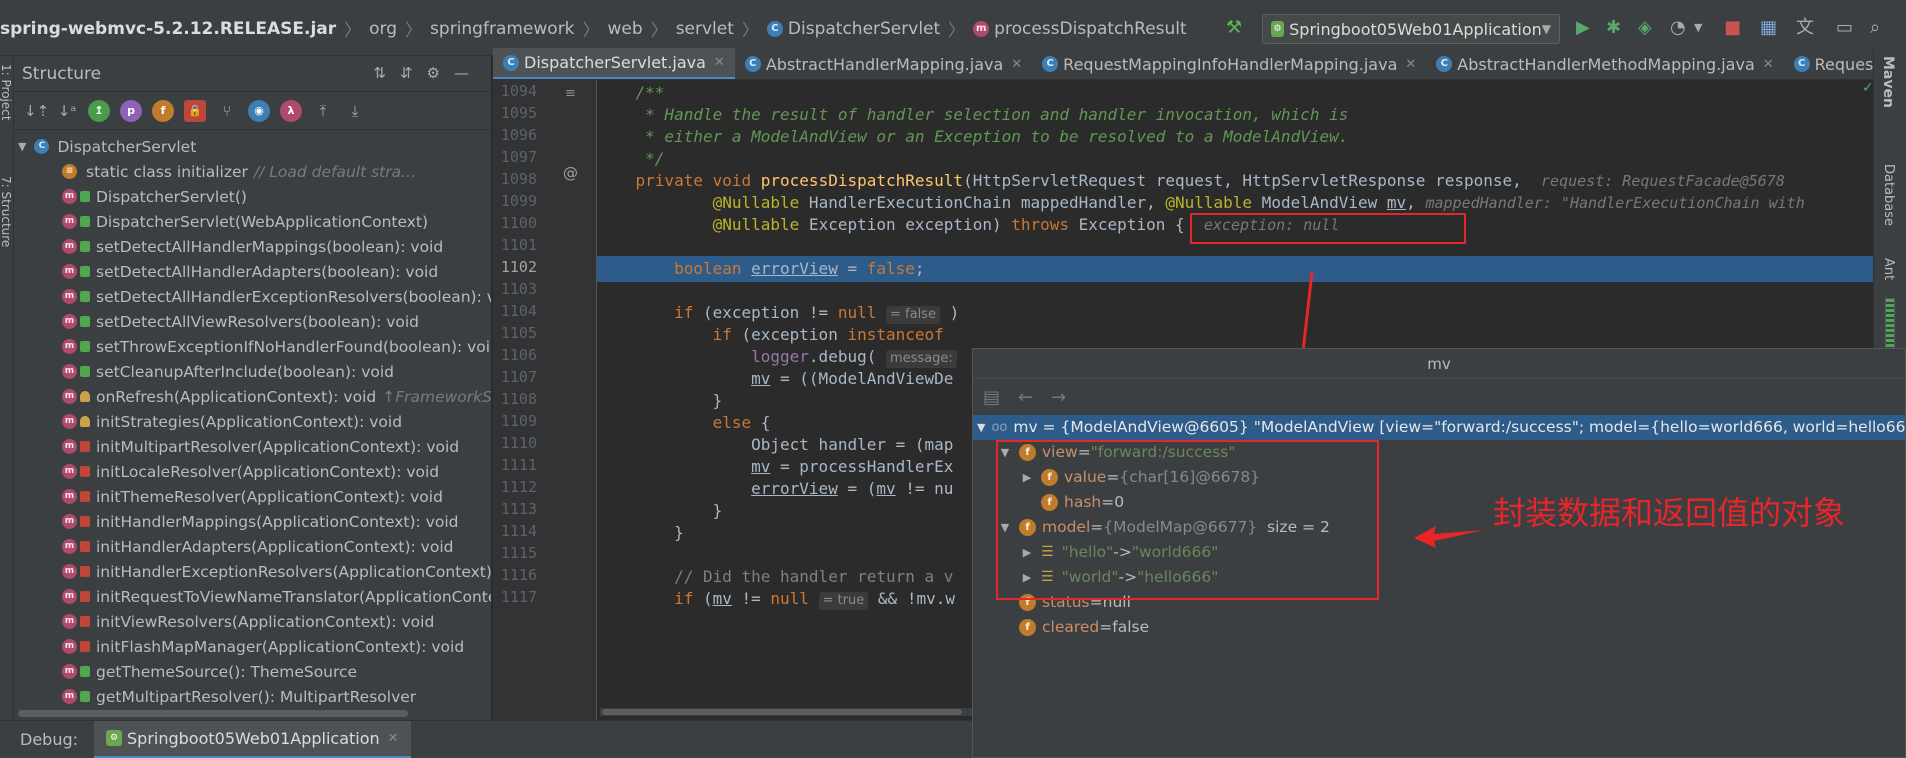 This screenshot has width=1906, height=758. What do you see at coordinates (1234, 28) in the screenshot?
I see `build-hammer-icon: ⚒` at bounding box center [1234, 28].